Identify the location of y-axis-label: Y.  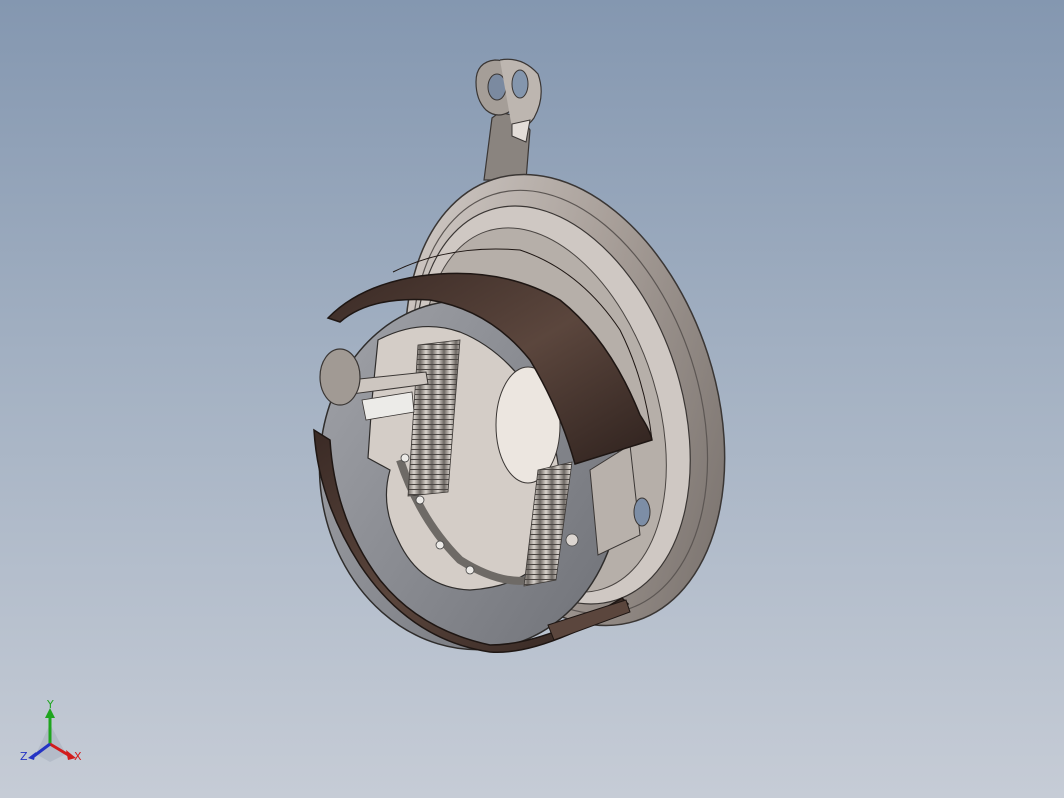
(50, 705).